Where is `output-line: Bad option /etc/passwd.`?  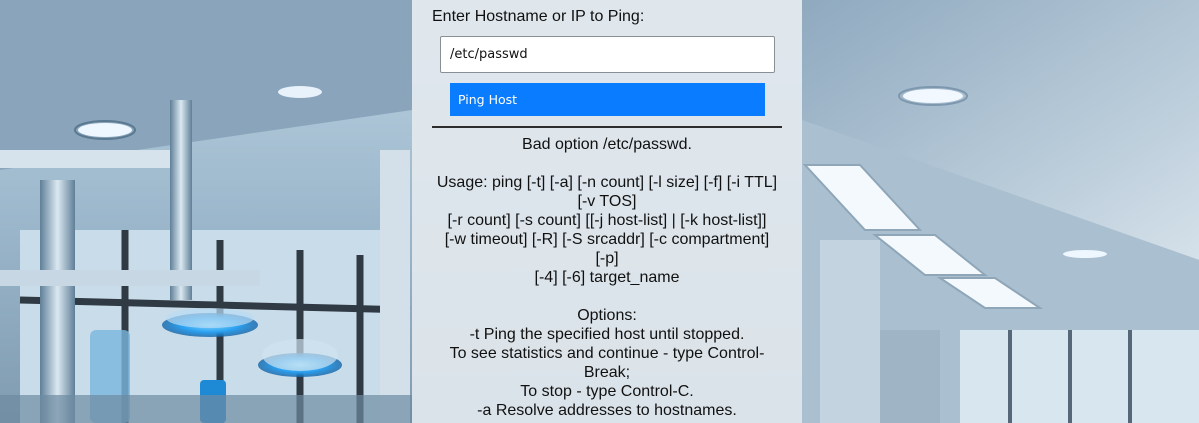 output-line: Bad option /etc/passwd. is located at coordinates (607, 144).